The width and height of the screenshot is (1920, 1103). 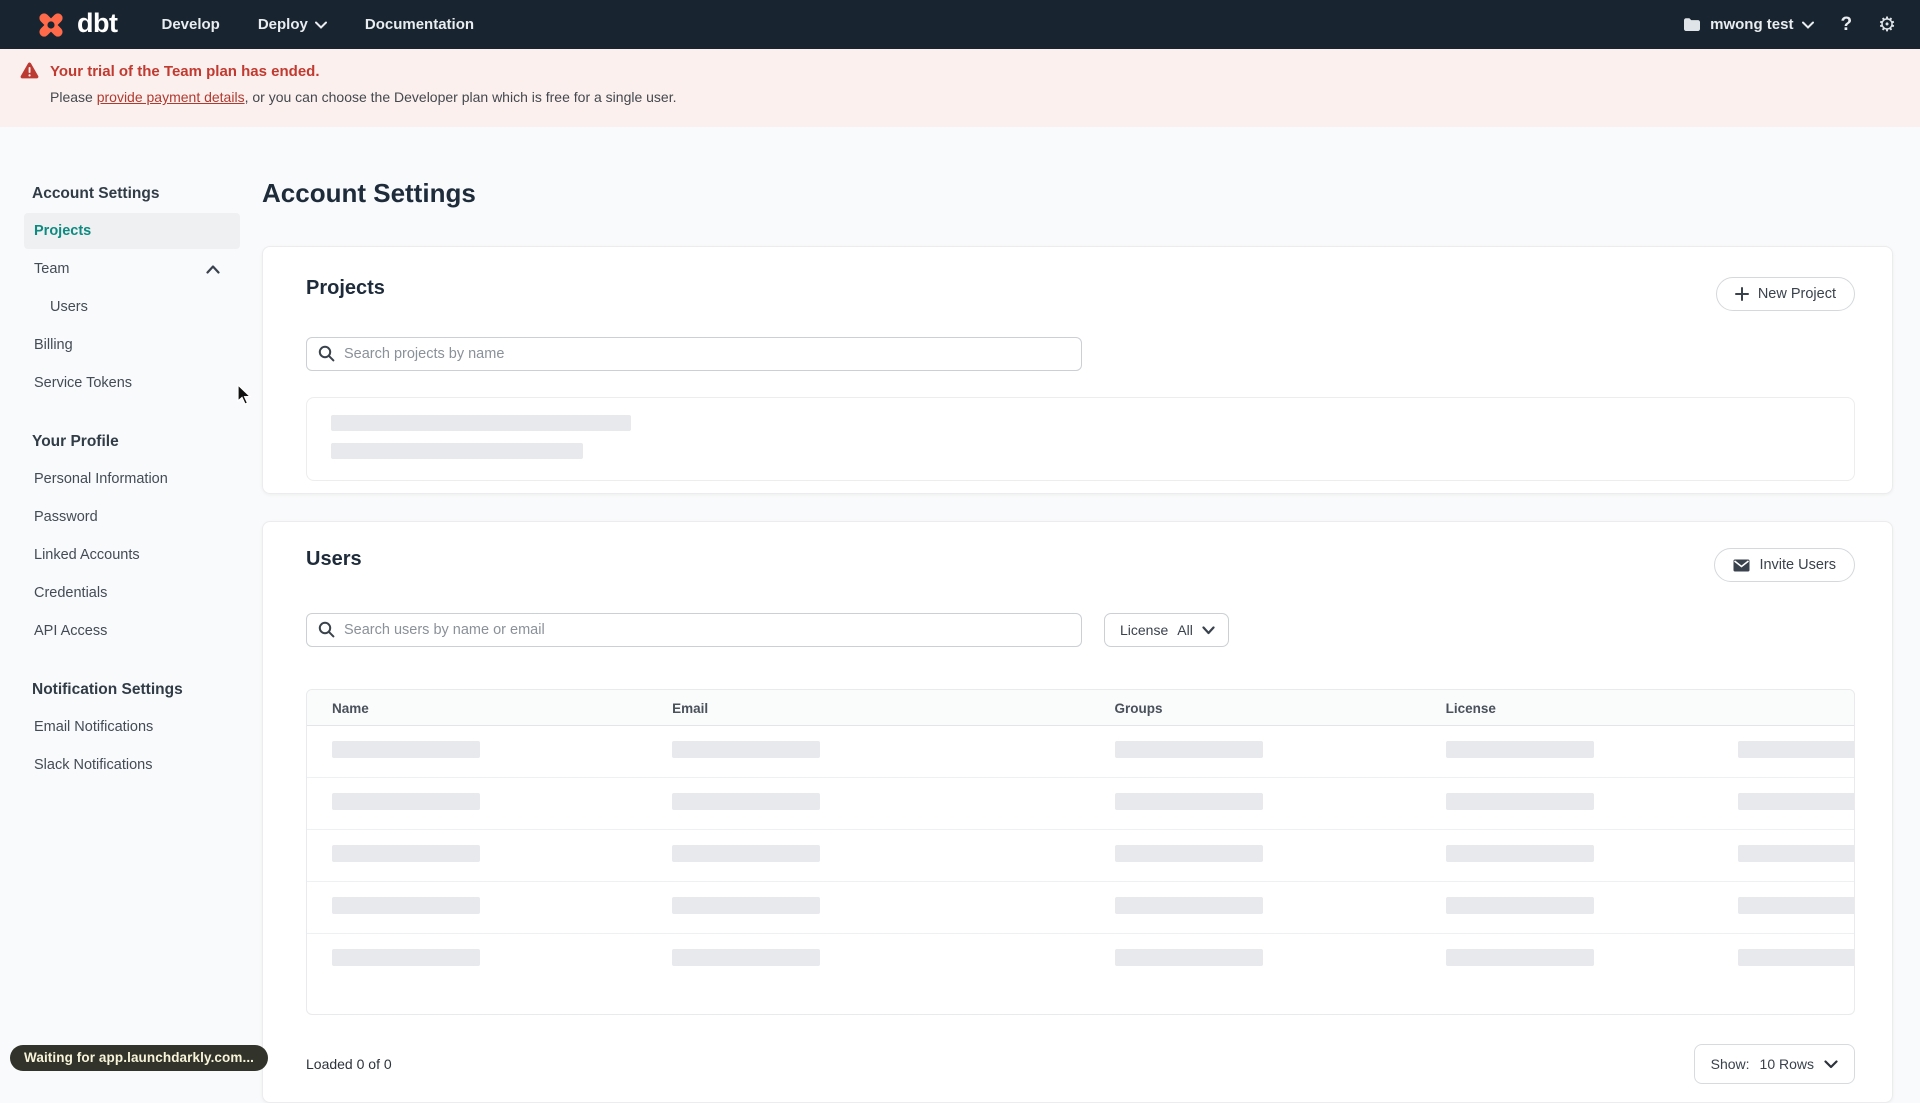 I want to click on envelope-icon, so click(x=1741, y=565).